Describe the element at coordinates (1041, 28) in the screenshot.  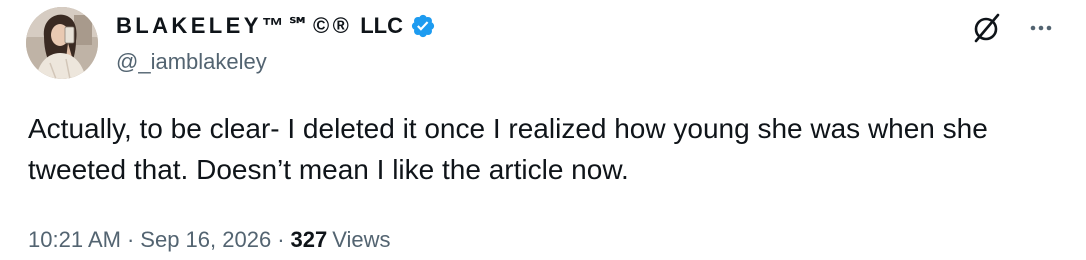
I see `more-options-icon` at that location.